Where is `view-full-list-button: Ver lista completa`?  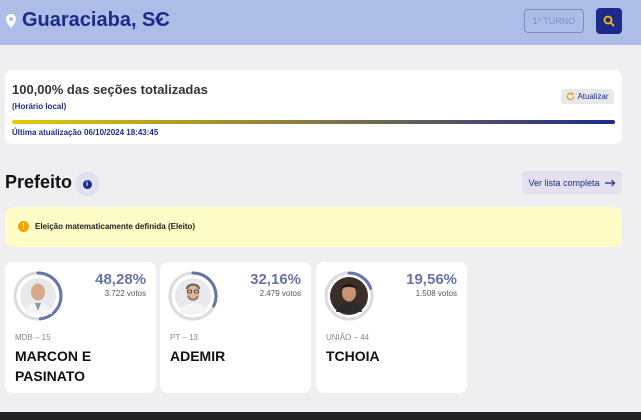
view-full-list-button: Ver lista completa is located at coordinates (572, 182).